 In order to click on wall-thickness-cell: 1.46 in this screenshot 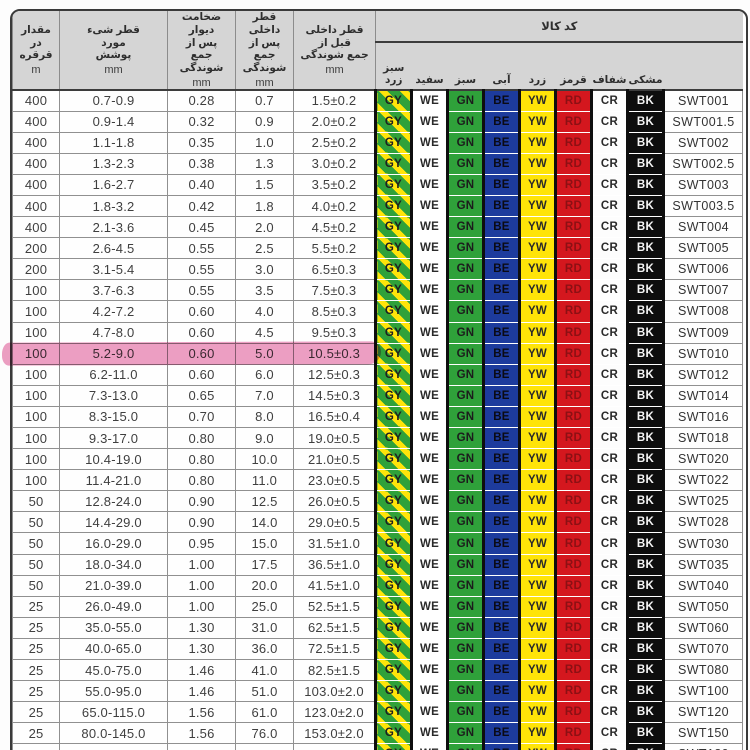, I will do `click(201, 691)`.